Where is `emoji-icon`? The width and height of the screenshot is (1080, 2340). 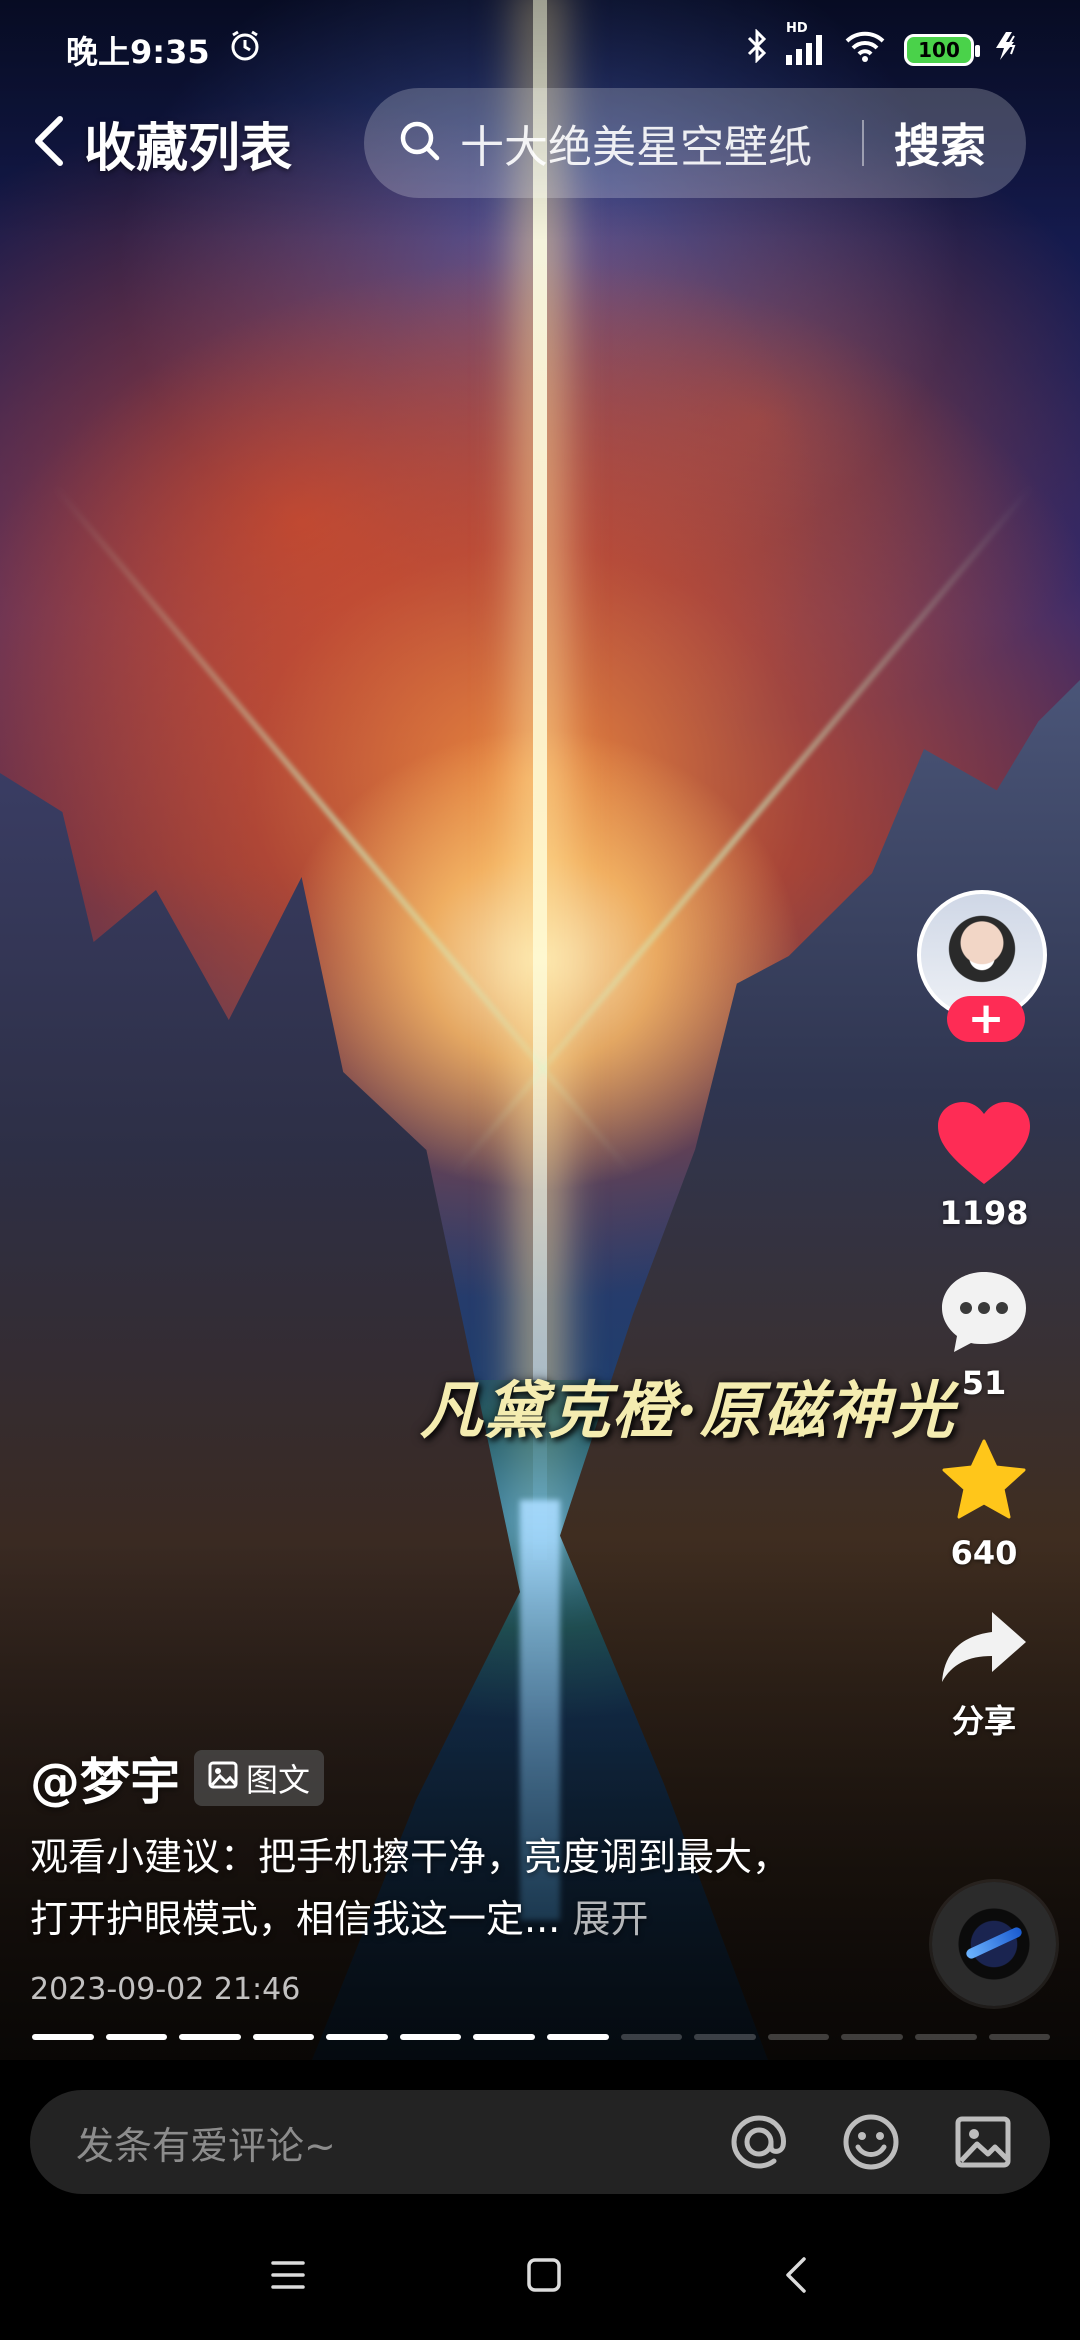
emoji-icon is located at coordinates (871, 2142).